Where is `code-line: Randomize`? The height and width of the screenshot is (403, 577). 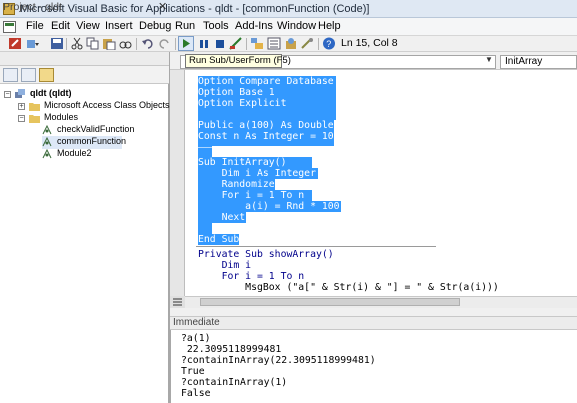
code-line: Randomize is located at coordinates (236, 184).